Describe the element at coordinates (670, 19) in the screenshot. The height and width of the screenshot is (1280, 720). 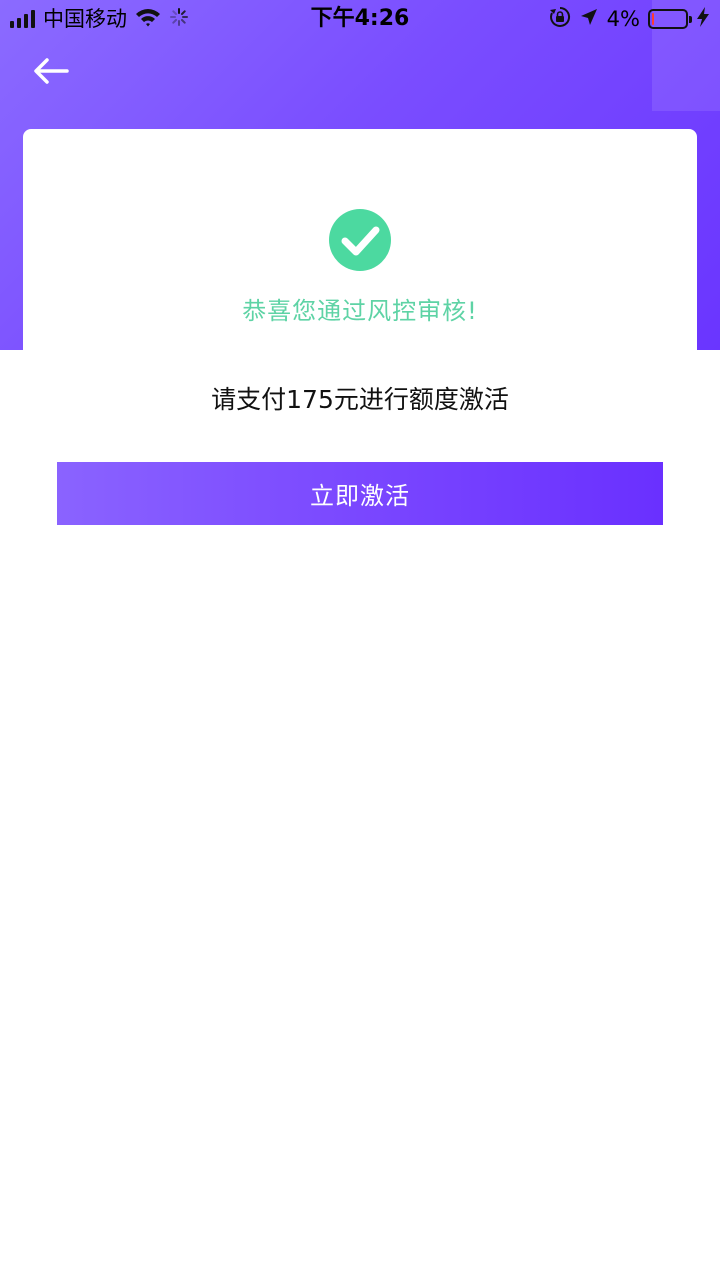
I see `battery-icon` at that location.